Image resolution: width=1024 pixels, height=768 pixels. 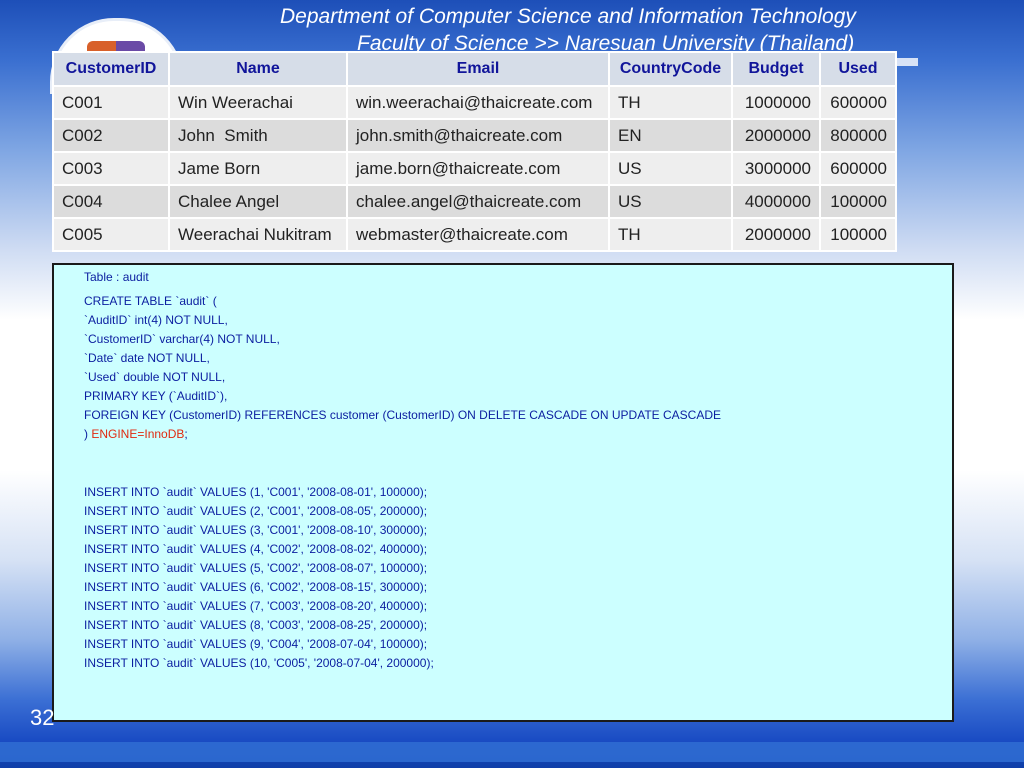 I want to click on cell-name: Jame Born, so click(x=258, y=168).